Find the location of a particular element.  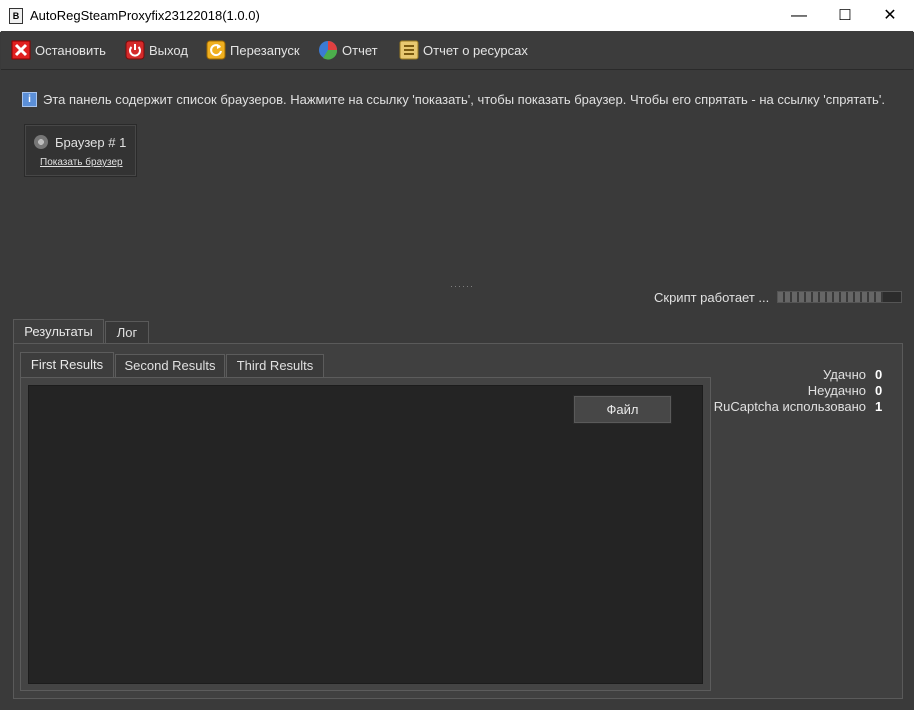

stat-failed: Неудачно 0 is located at coordinates (846, 390).